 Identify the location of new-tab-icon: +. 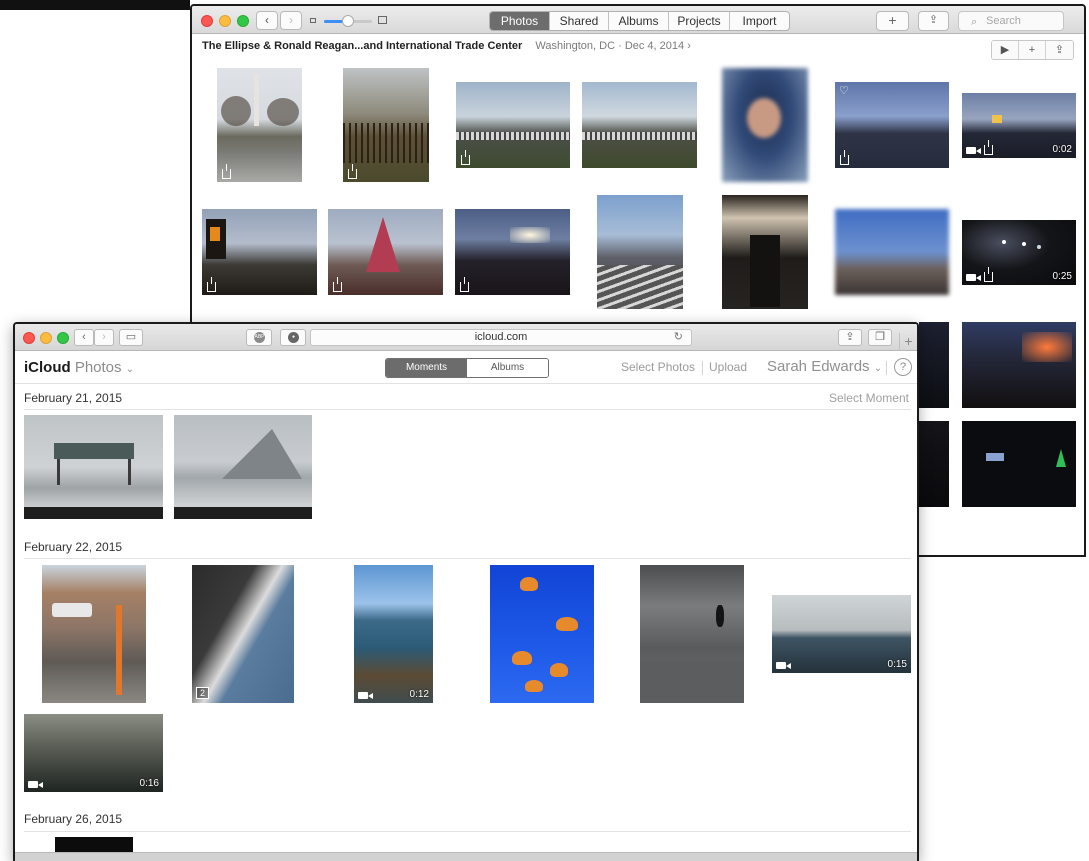
(908, 342).